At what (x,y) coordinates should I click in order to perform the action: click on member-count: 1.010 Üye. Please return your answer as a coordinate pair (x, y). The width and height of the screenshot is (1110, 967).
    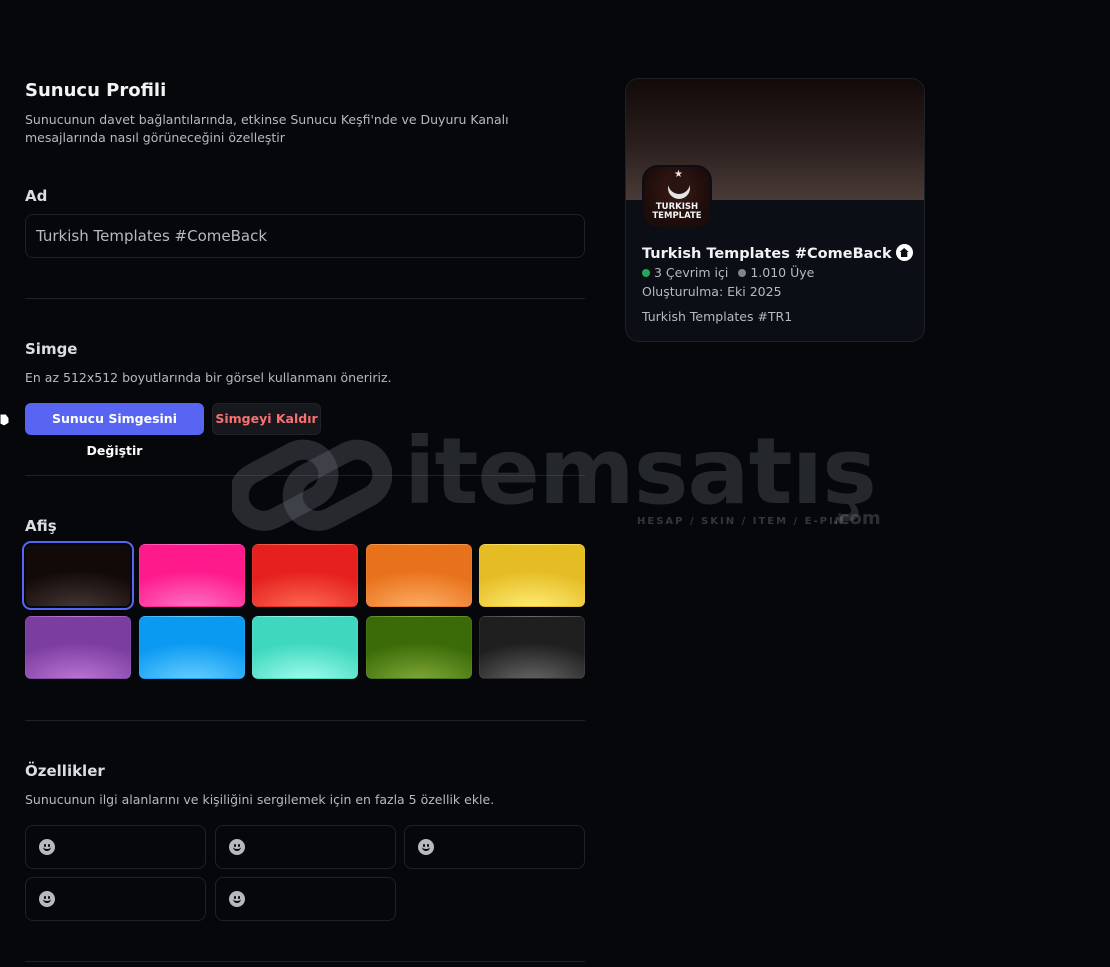
    Looking at the image, I should click on (782, 272).